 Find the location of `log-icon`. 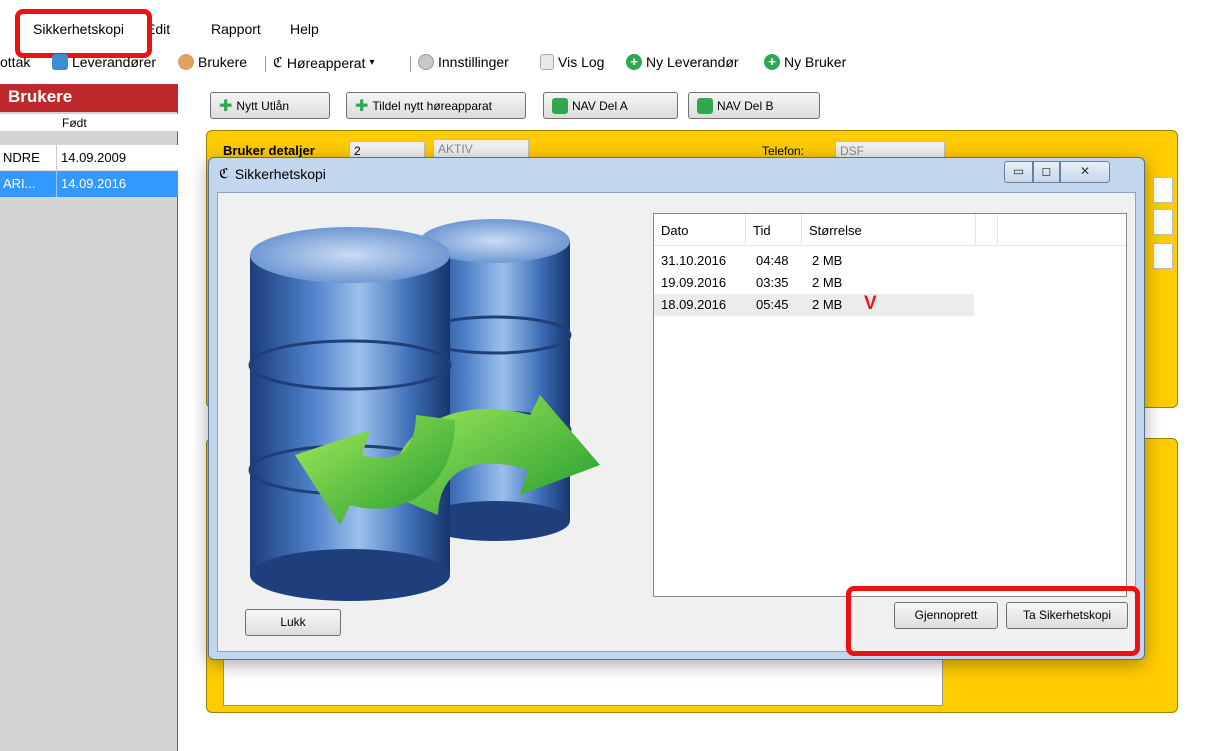

log-icon is located at coordinates (547, 62).